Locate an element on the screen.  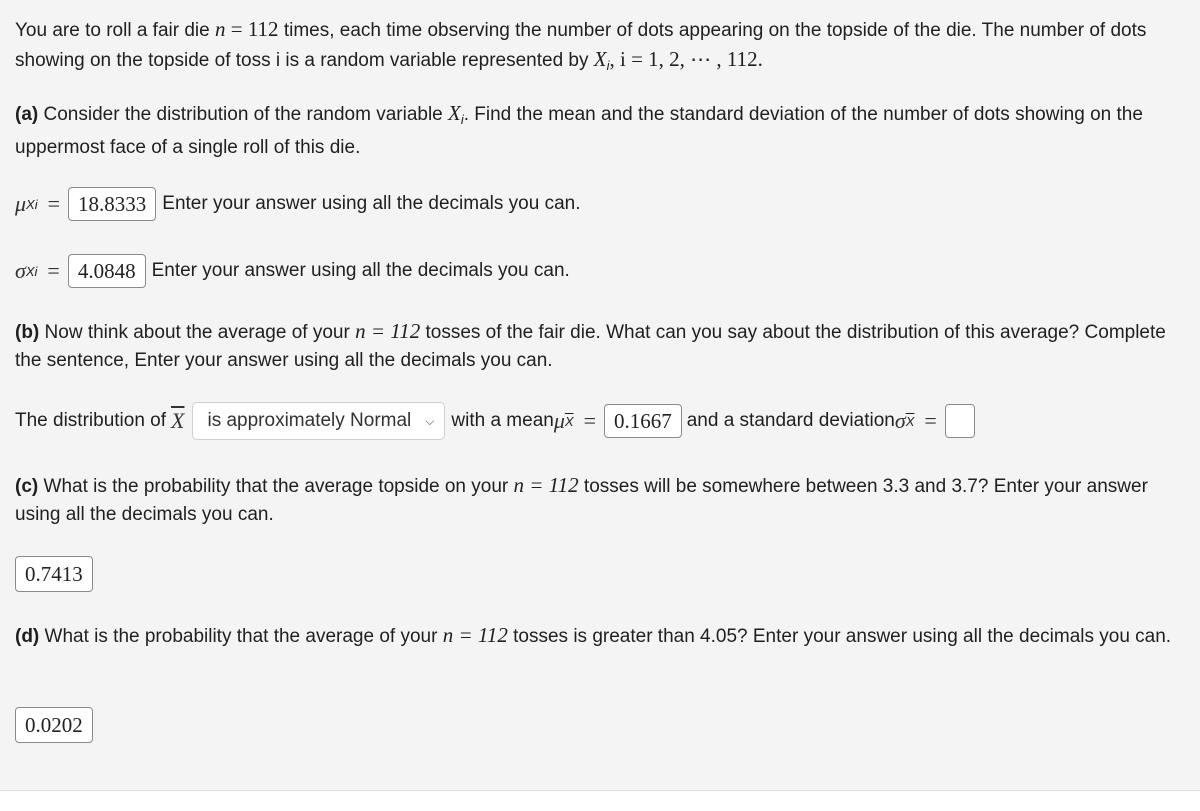
part-c-answer-row: 0.7413 is located at coordinates (54, 574).